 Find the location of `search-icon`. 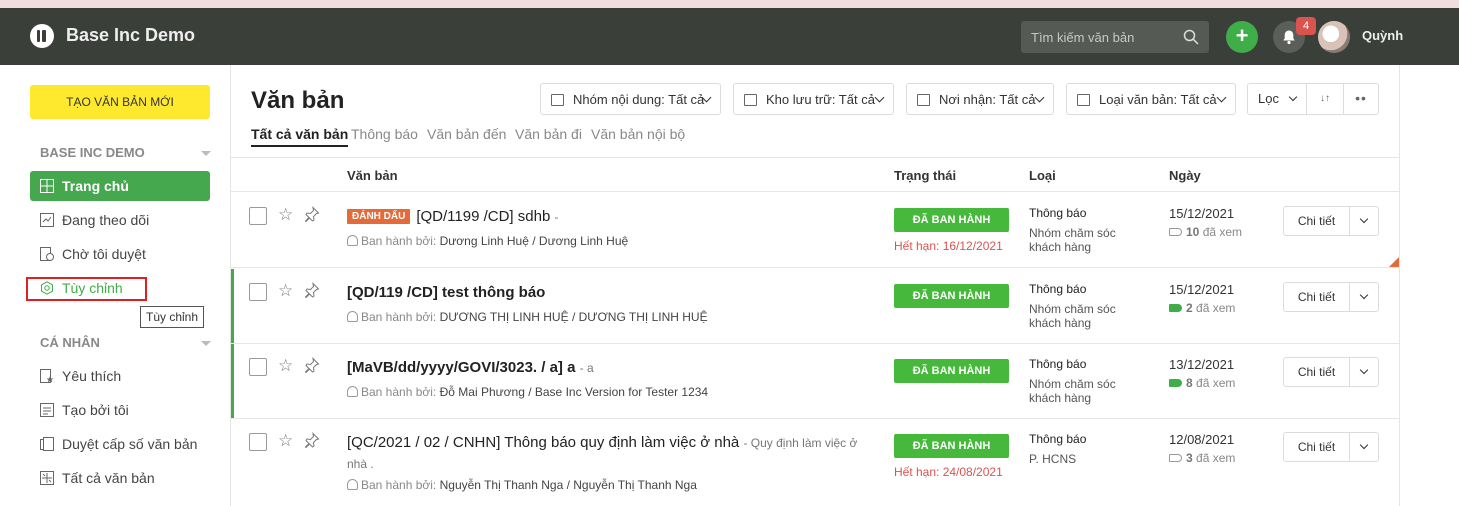

search-icon is located at coordinates (1191, 37).